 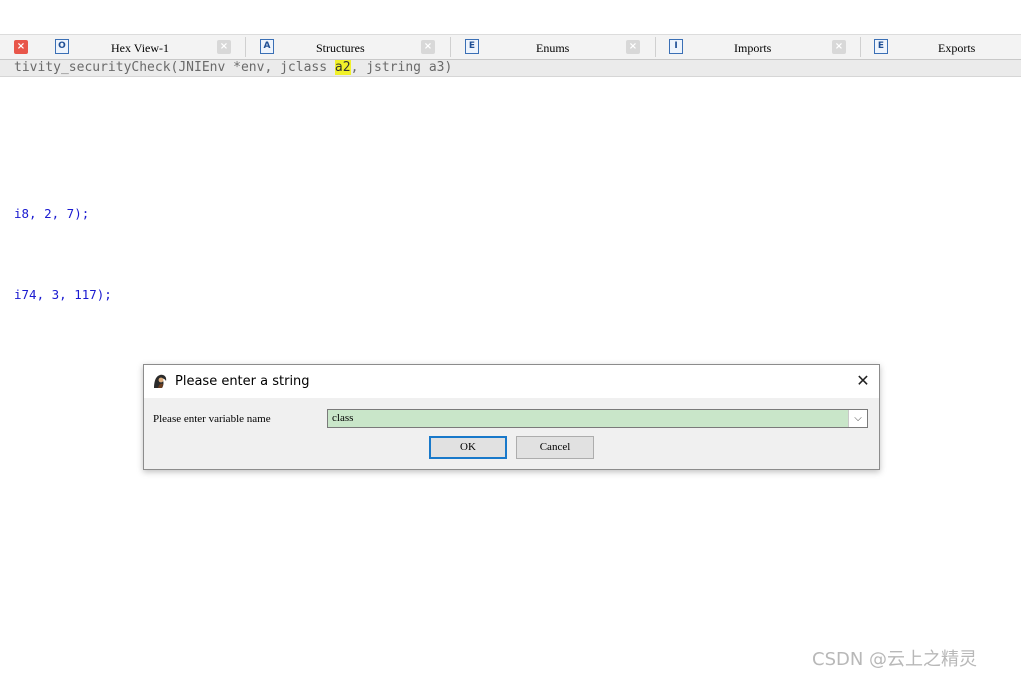 What do you see at coordinates (267, 46) in the screenshot?
I see `structures-icon: A` at bounding box center [267, 46].